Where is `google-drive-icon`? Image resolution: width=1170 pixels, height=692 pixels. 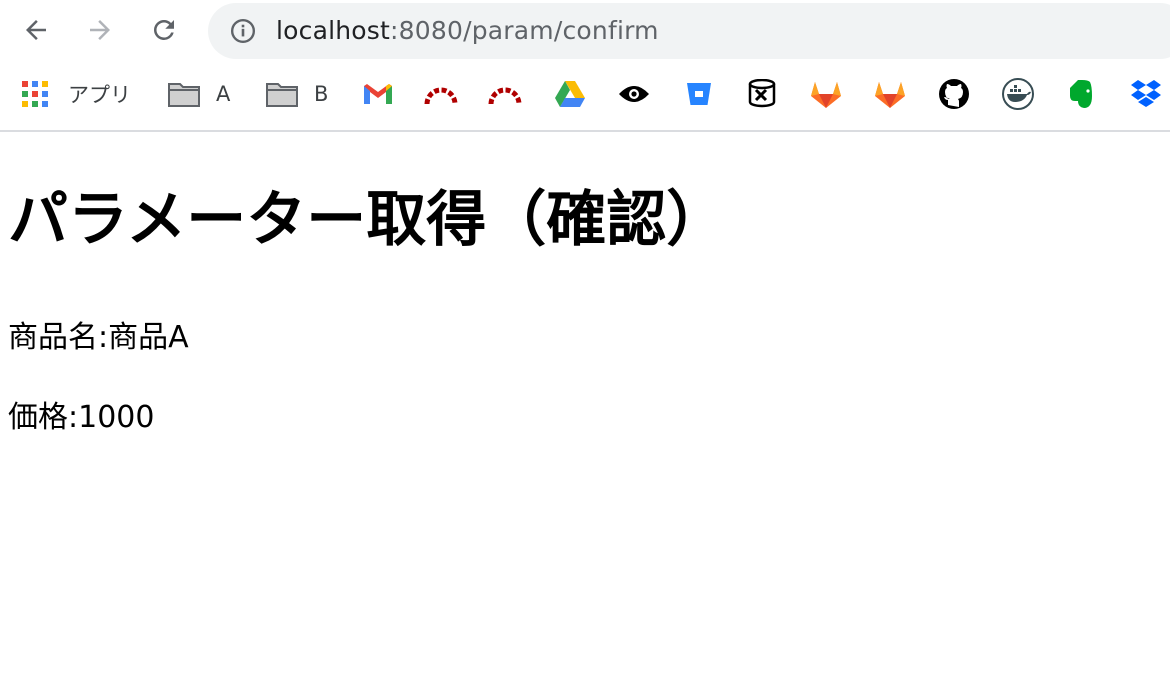
google-drive-icon is located at coordinates (570, 94).